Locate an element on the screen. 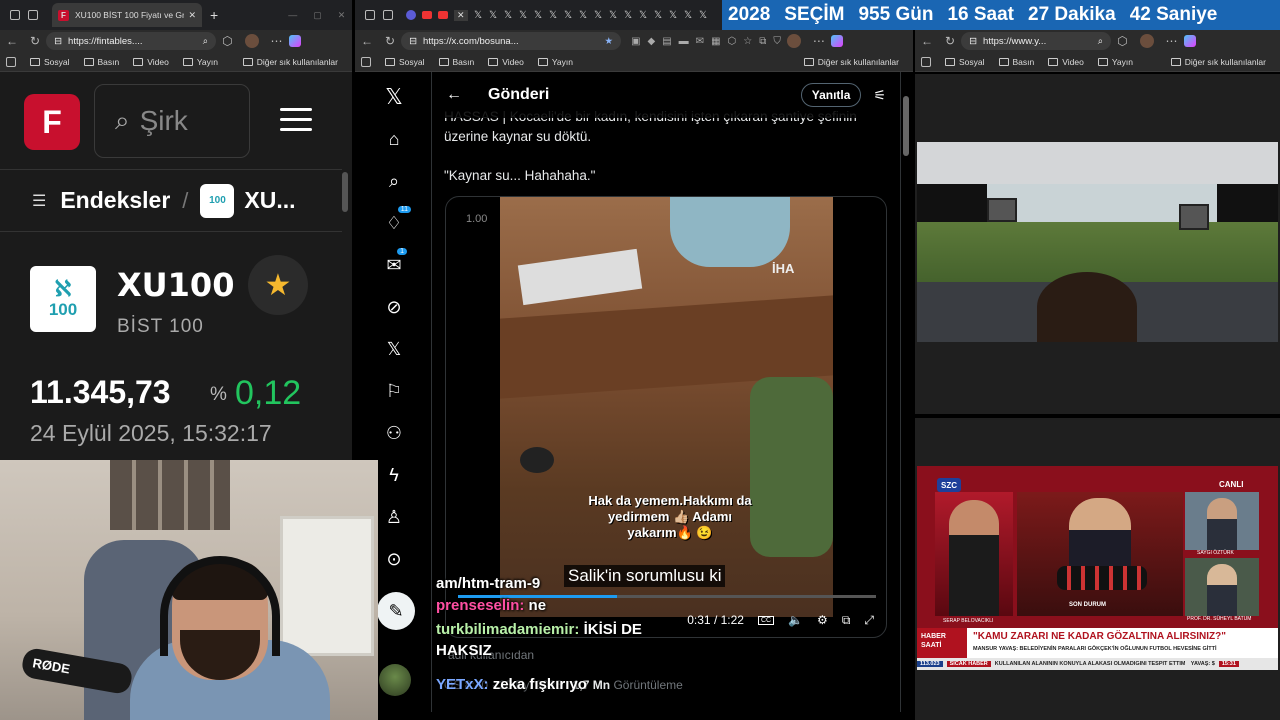  chat-username: am/htm-tram-9 is located at coordinates (488, 583).